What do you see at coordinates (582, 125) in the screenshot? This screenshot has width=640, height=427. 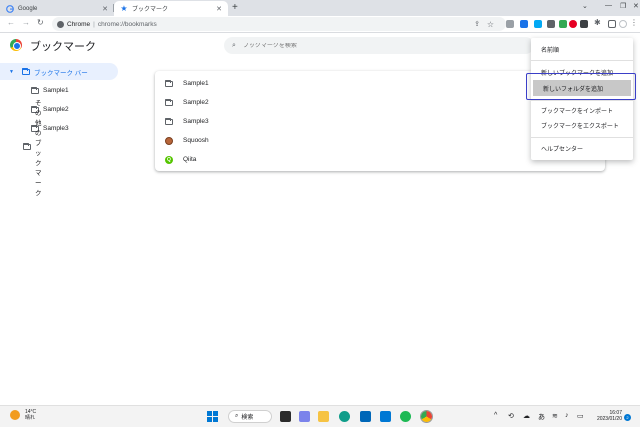 I see `menu-item-export: ブックマークをエクスポート` at bounding box center [582, 125].